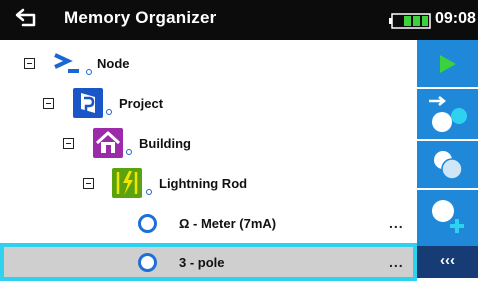 This screenshot has width=478, height=281. I want to click on tree-item-building: Building, so click(208, 143).